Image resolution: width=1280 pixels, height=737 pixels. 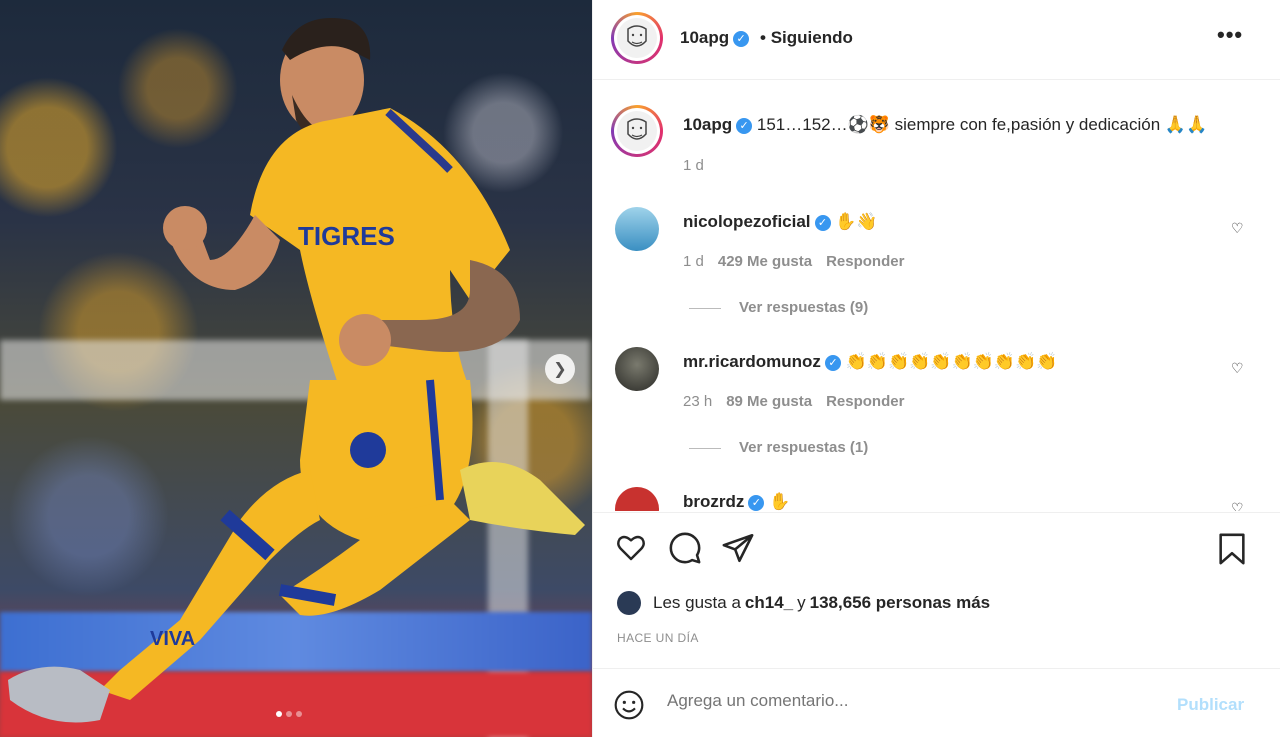 I want to click on comment-likes: 89 Me gusta, so click(x=769, y=401).